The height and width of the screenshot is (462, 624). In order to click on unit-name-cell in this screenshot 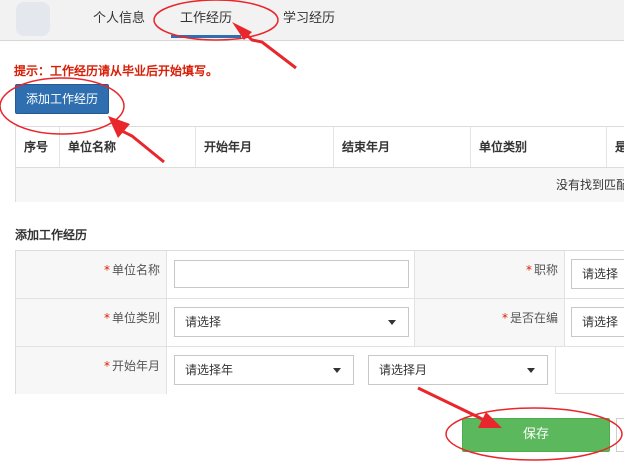, I will do `click(291, 274)`.